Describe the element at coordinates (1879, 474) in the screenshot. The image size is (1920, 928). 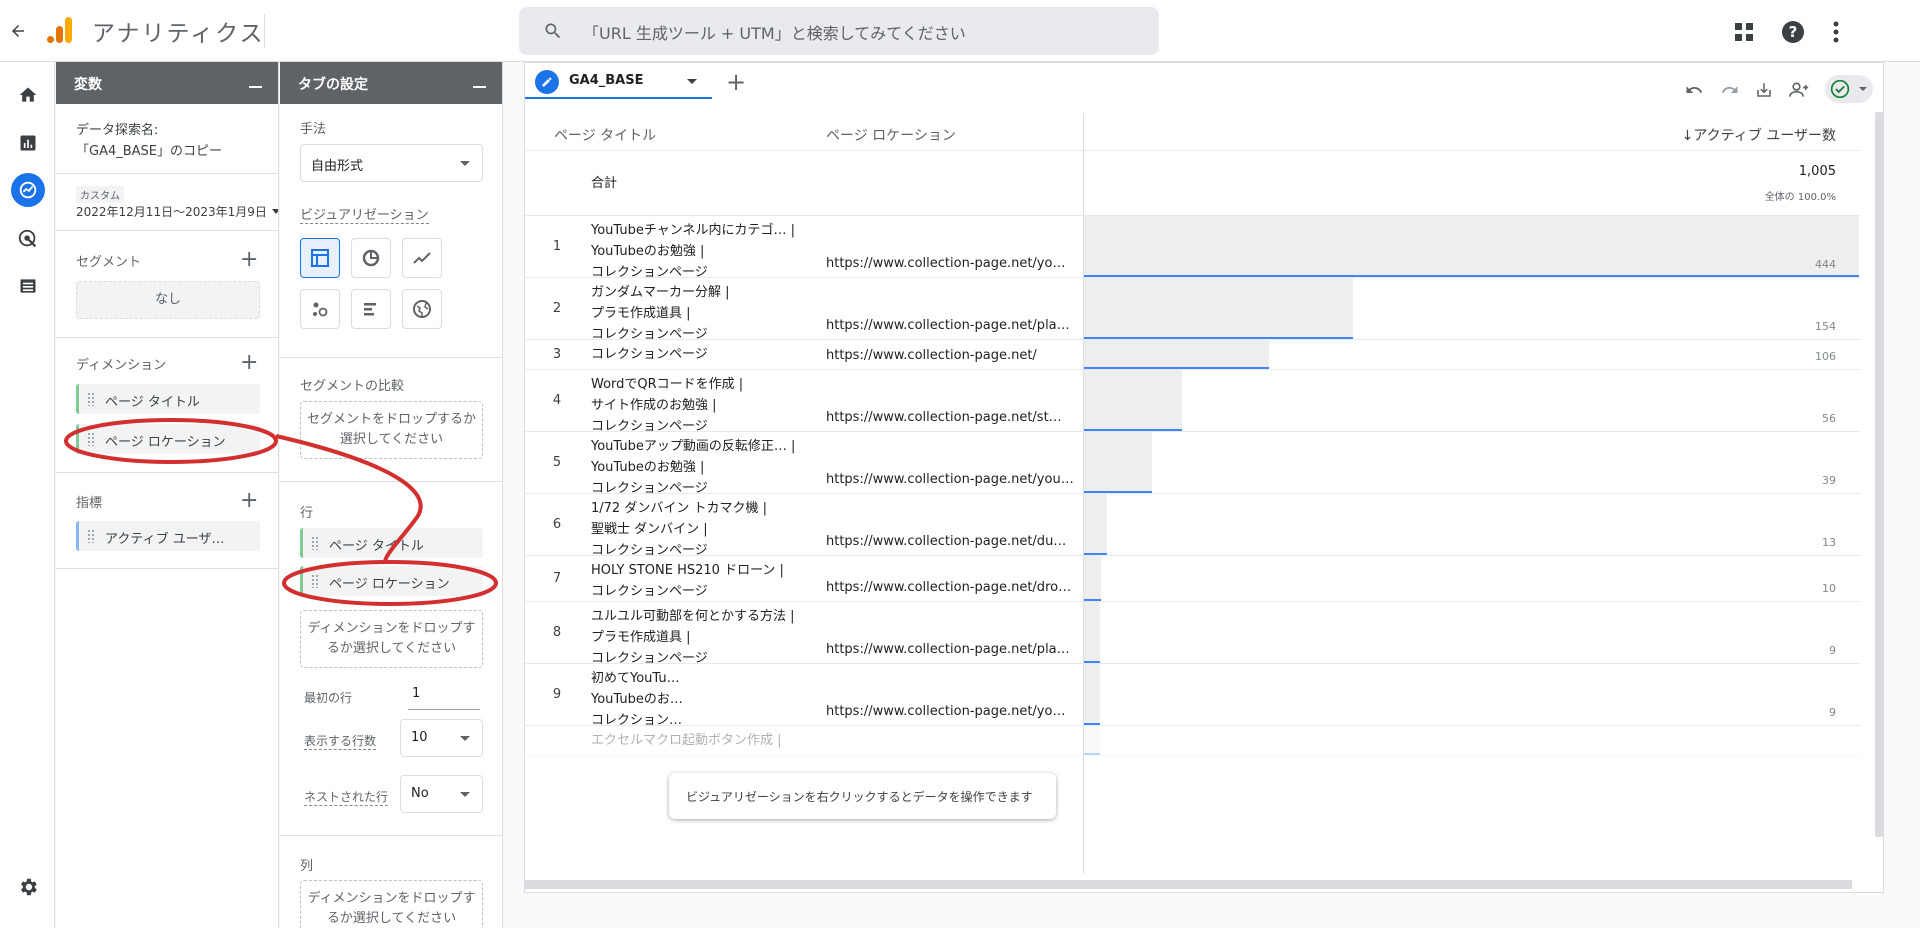
I see `vertical-scrollbar` at that location.